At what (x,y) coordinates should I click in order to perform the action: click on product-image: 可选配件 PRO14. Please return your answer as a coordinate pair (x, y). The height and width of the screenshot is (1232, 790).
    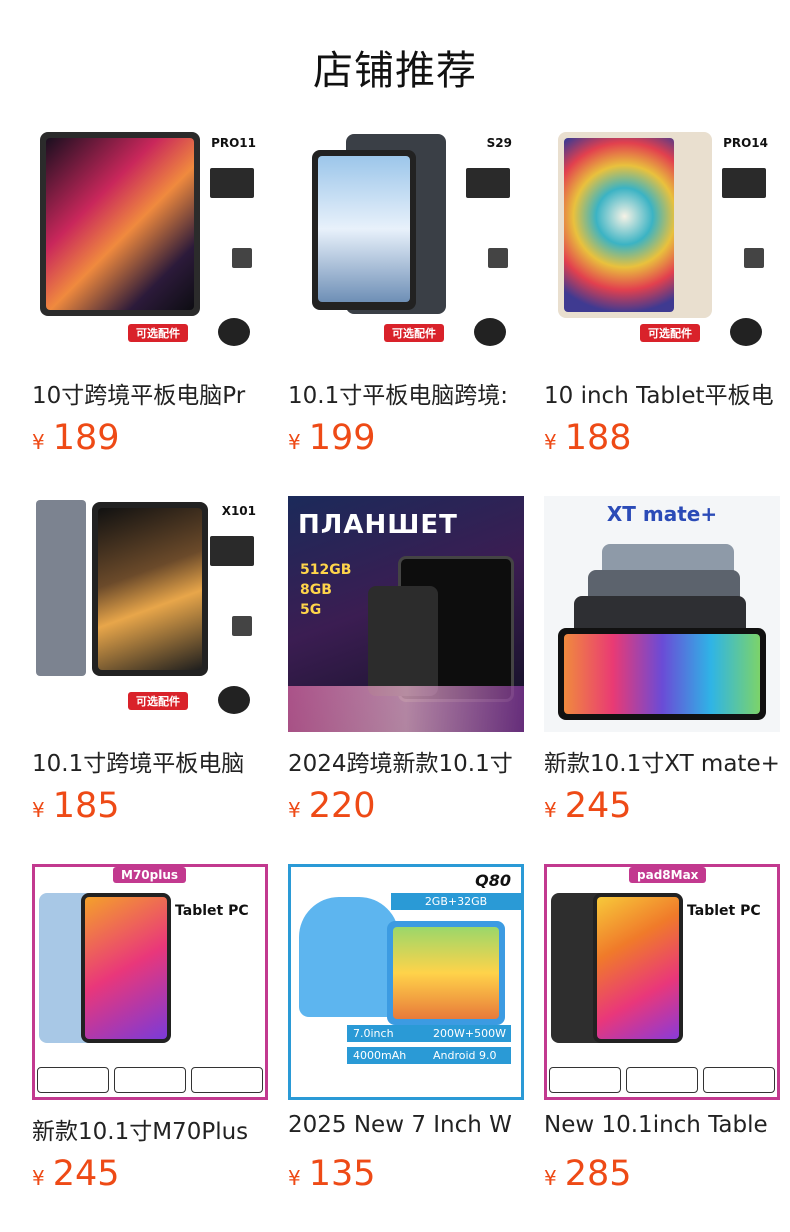
    Looking at the image, I should click on (662, 246).